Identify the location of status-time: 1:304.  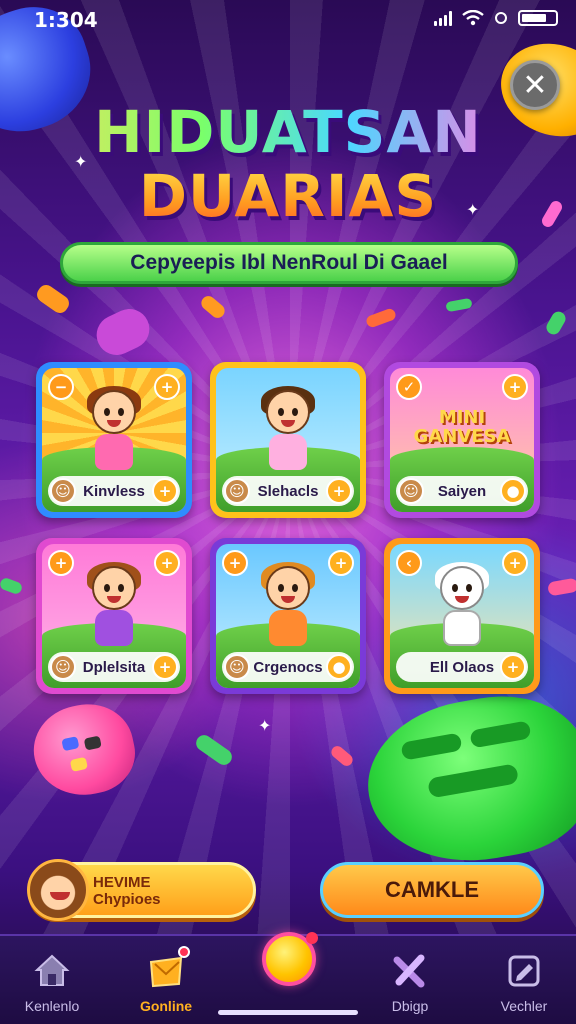
(66, 20).